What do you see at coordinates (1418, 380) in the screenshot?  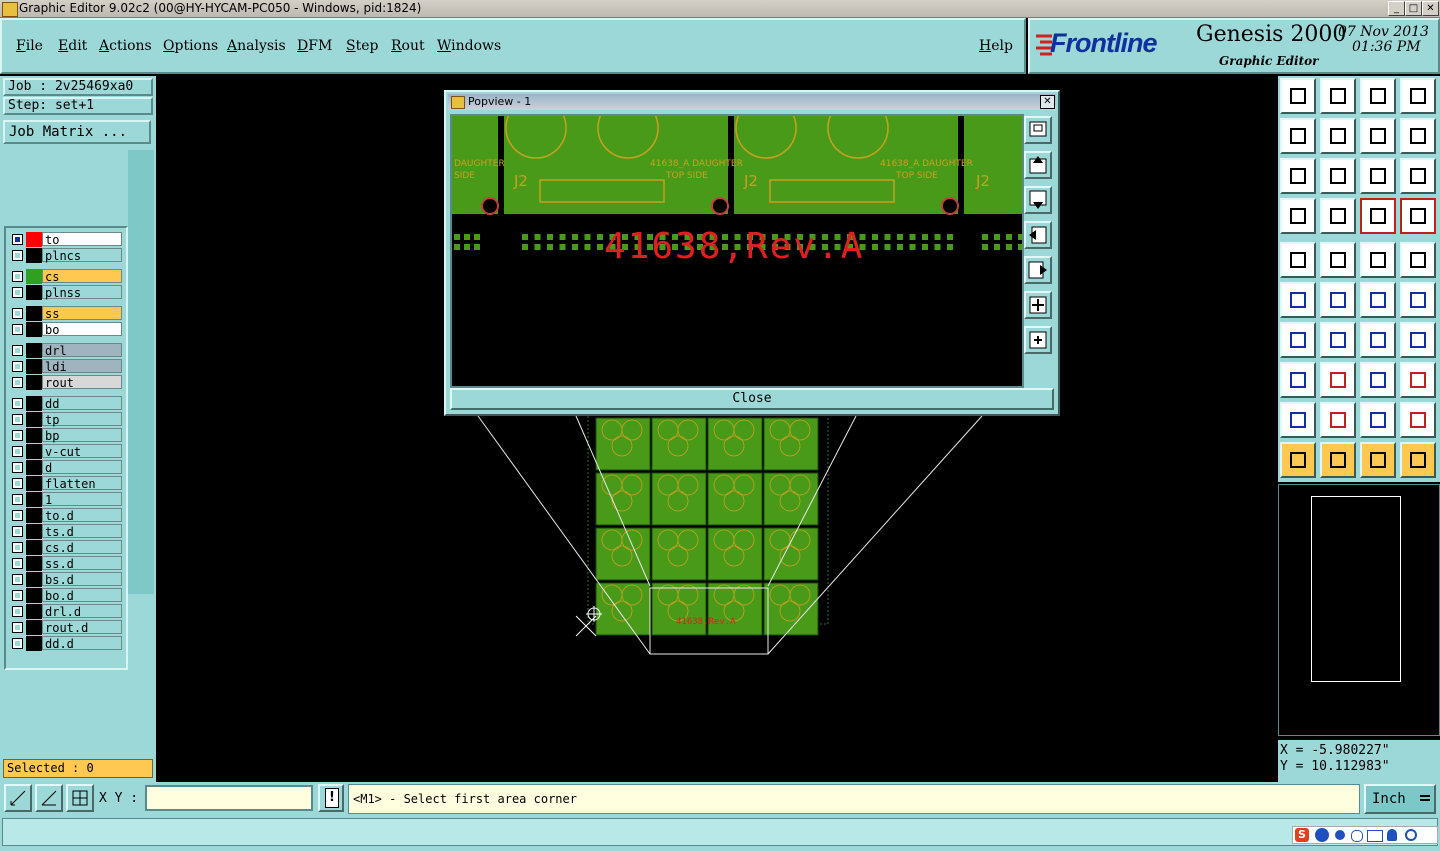 I see `net-select-button` at bounding box center [1418, 380].